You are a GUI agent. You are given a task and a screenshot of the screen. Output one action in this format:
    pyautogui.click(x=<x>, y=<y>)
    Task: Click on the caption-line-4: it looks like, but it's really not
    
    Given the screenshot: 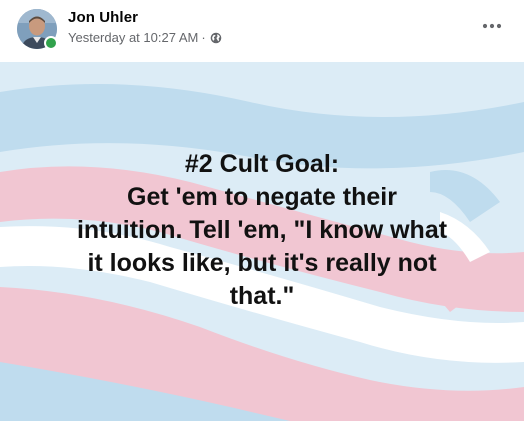 What is the action you would take?
    pyautogui.click(x=262, y=263)
    